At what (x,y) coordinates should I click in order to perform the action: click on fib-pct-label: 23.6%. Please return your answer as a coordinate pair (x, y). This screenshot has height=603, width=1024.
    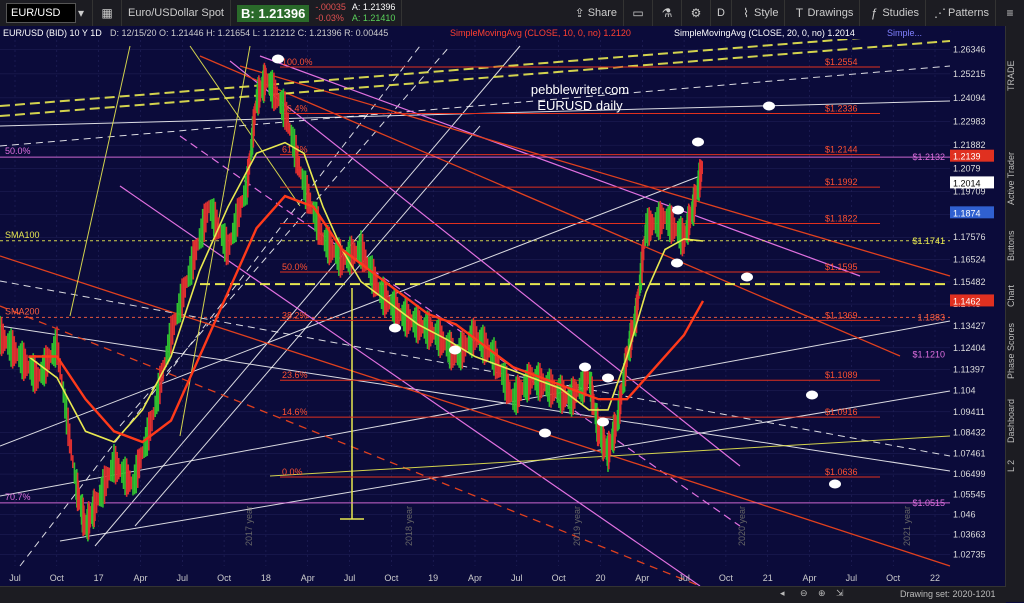
    Looking at the image, I should click on (295, 375).